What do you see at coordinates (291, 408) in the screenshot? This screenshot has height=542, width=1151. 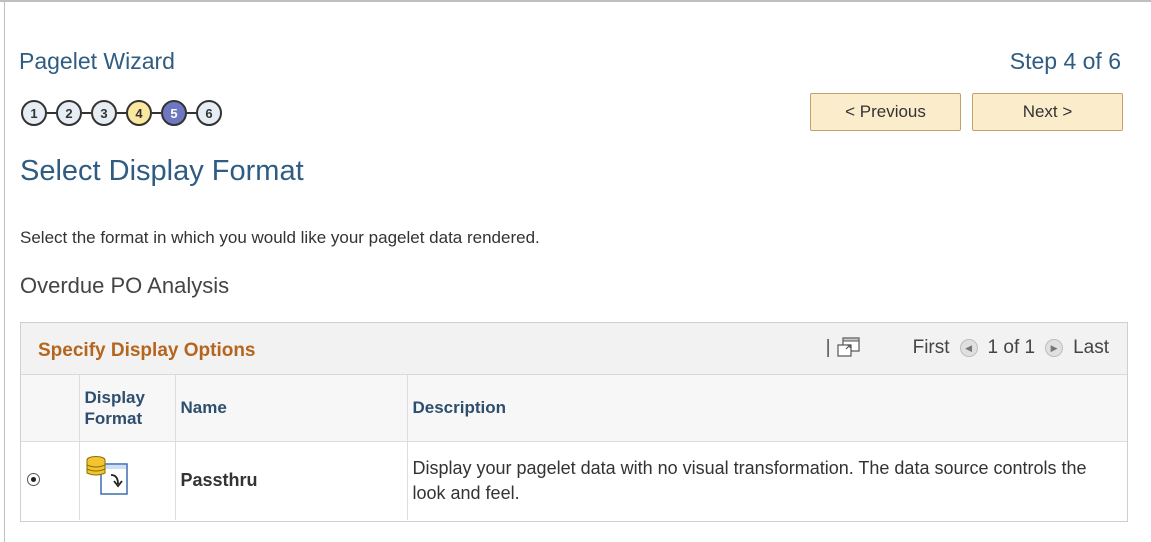 I see `name-column-header: Name` at bounding box center [291, 408].